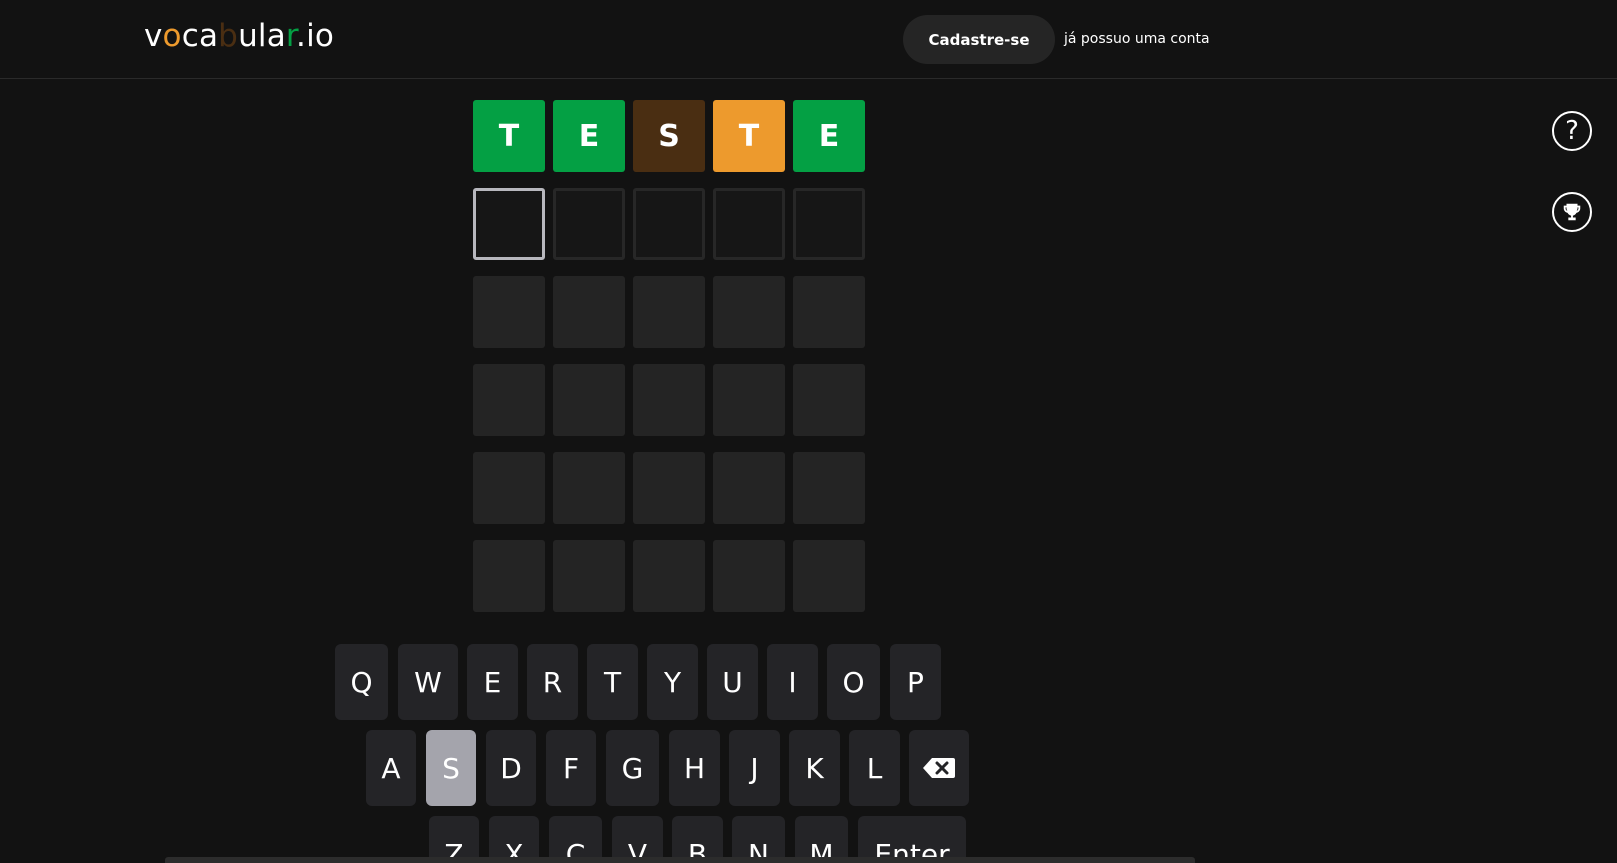 The width and height of the screenshot is (1617, 863). What do you see at coordinates (632, 768) in the screenshot?
I see `key-g: G` at bounding box center [632, 768].